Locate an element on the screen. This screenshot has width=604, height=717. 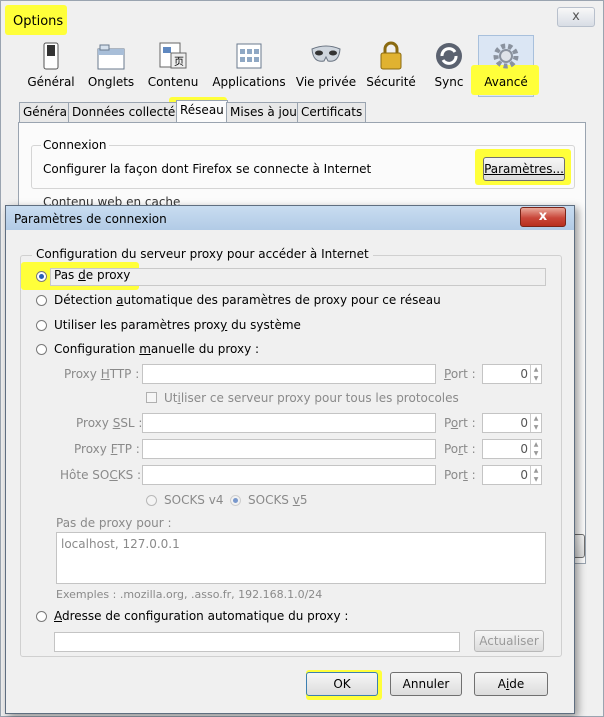
label-port-http: Port : is located at coordinates (460, 374).